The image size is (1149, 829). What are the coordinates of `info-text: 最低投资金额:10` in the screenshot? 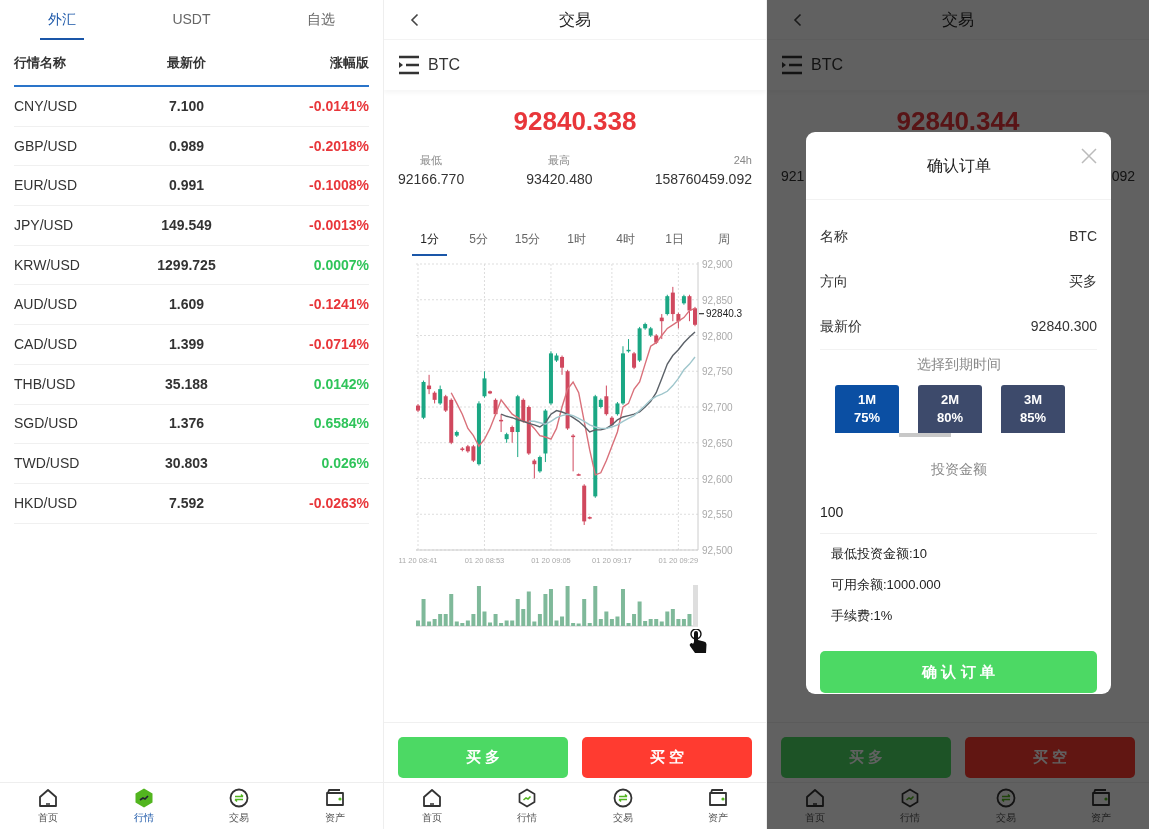 It's located at (879, 553).